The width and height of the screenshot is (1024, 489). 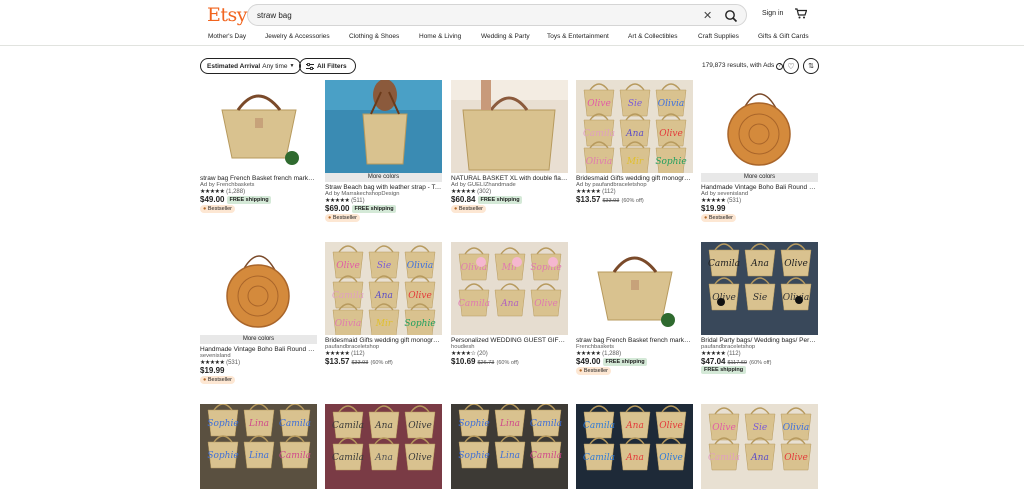 I want to click on product-image: CamilaAnaOliveOliveSieOlivia, so click(x=759, y=288).